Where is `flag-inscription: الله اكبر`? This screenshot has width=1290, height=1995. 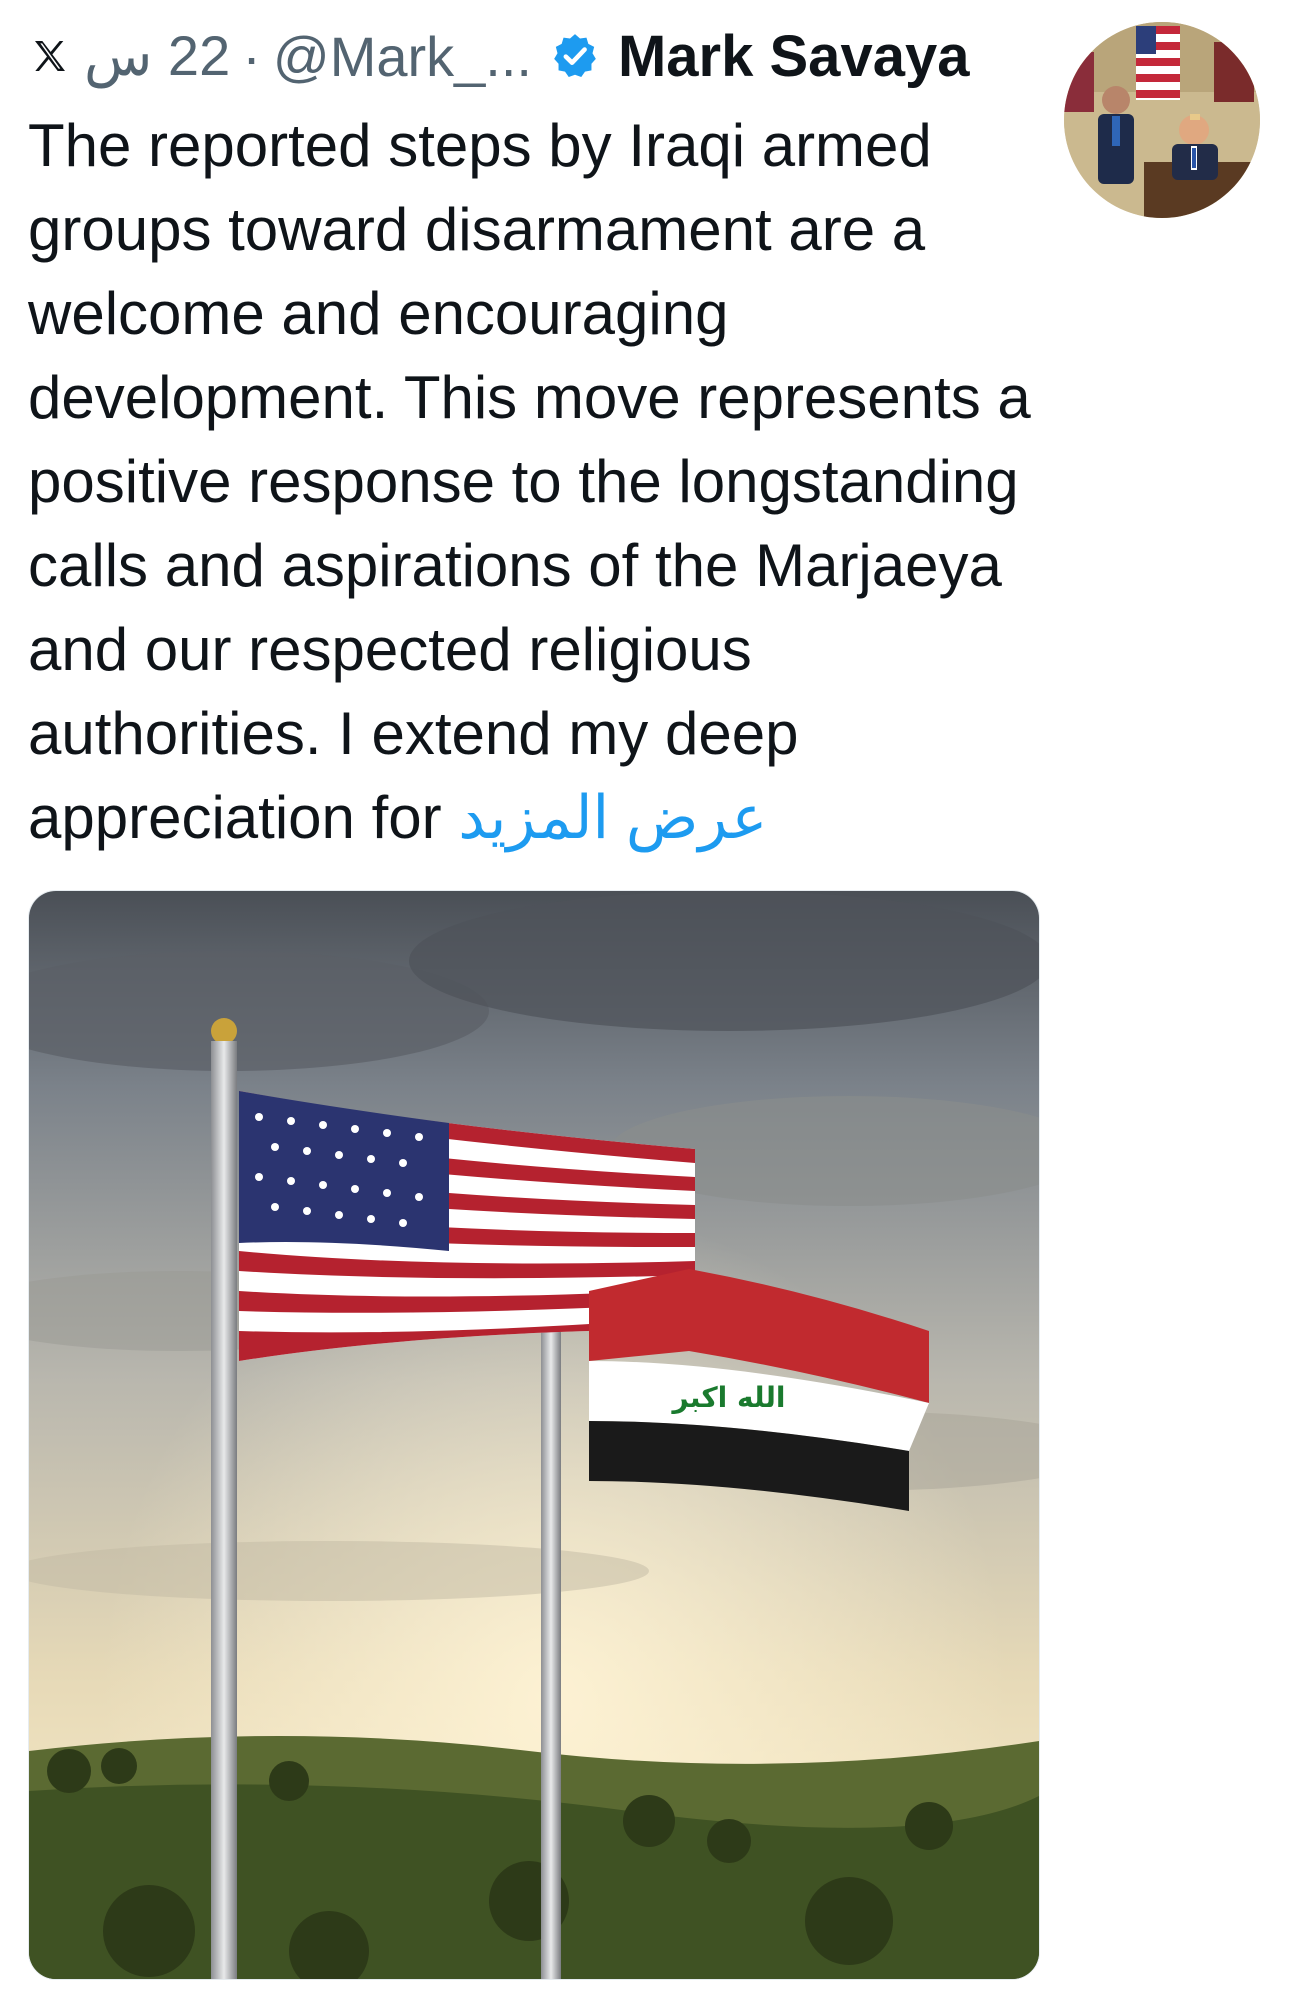 flag-inscription: الله اكبر is located at coordinates (728, 1397).